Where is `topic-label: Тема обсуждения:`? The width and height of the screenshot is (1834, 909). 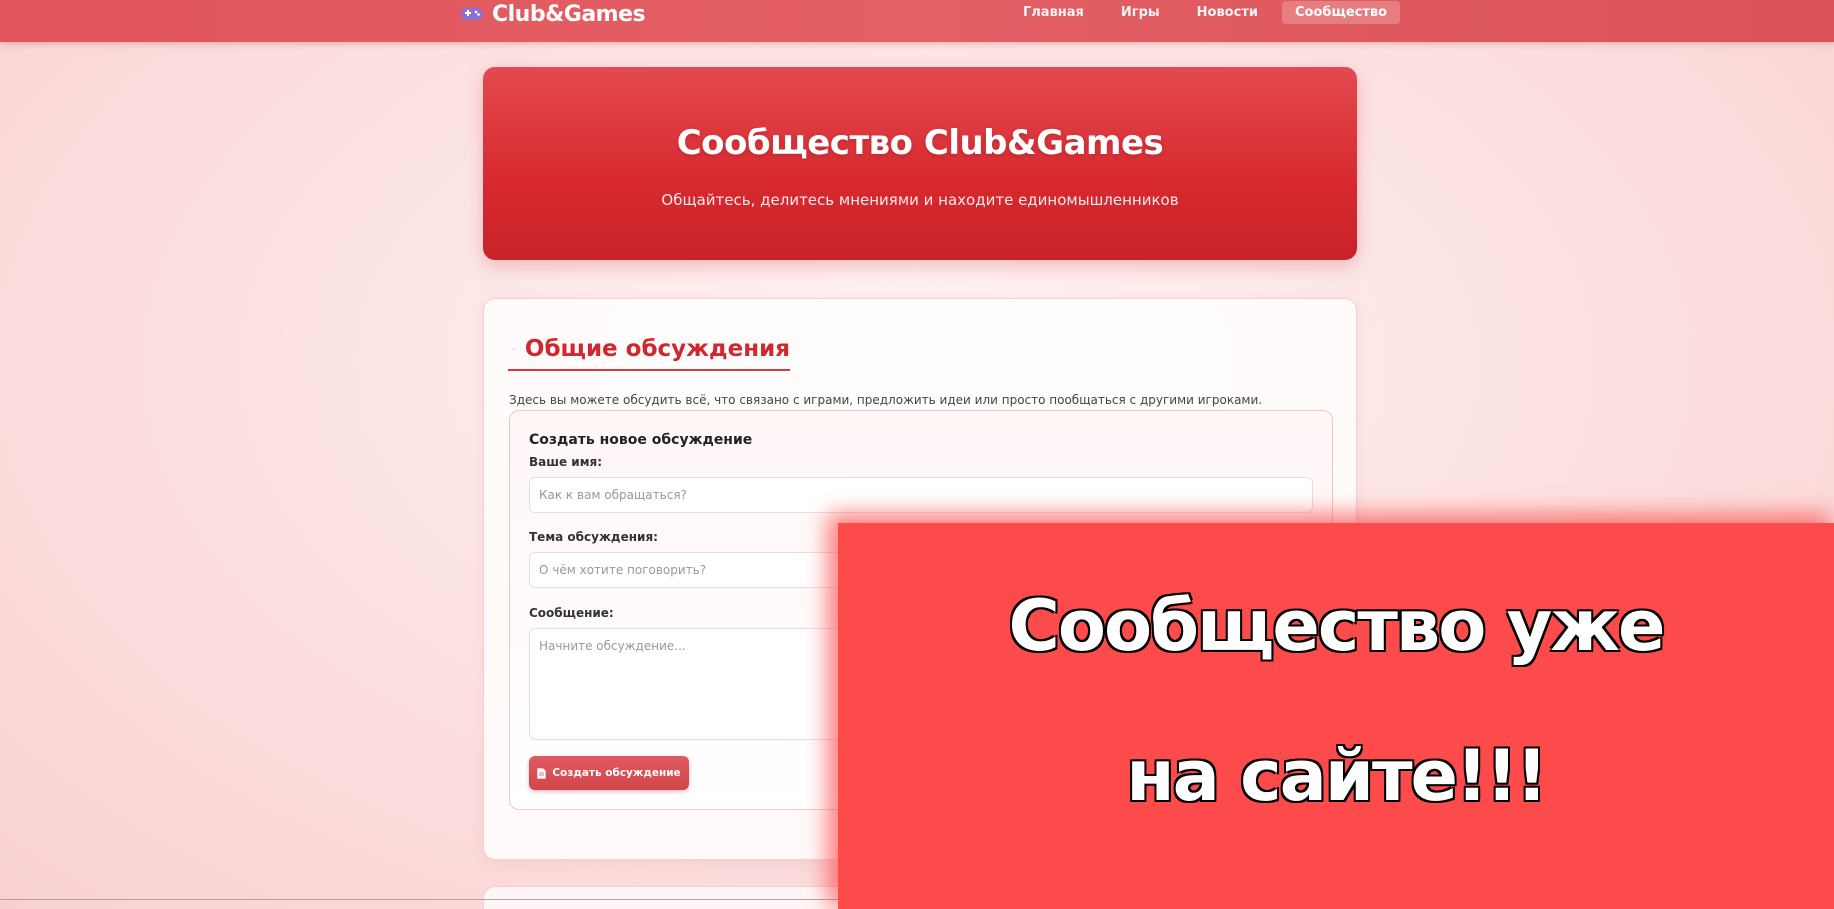
topic-label: Тема обсуждения: is located at coordinates (593, 537).